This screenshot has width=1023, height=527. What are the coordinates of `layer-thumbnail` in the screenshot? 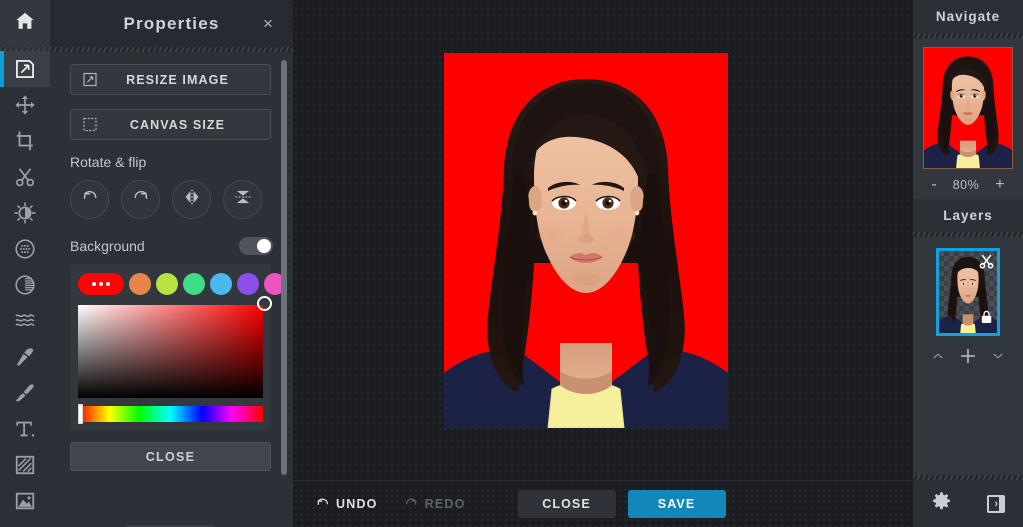 It's located at (968, 292).